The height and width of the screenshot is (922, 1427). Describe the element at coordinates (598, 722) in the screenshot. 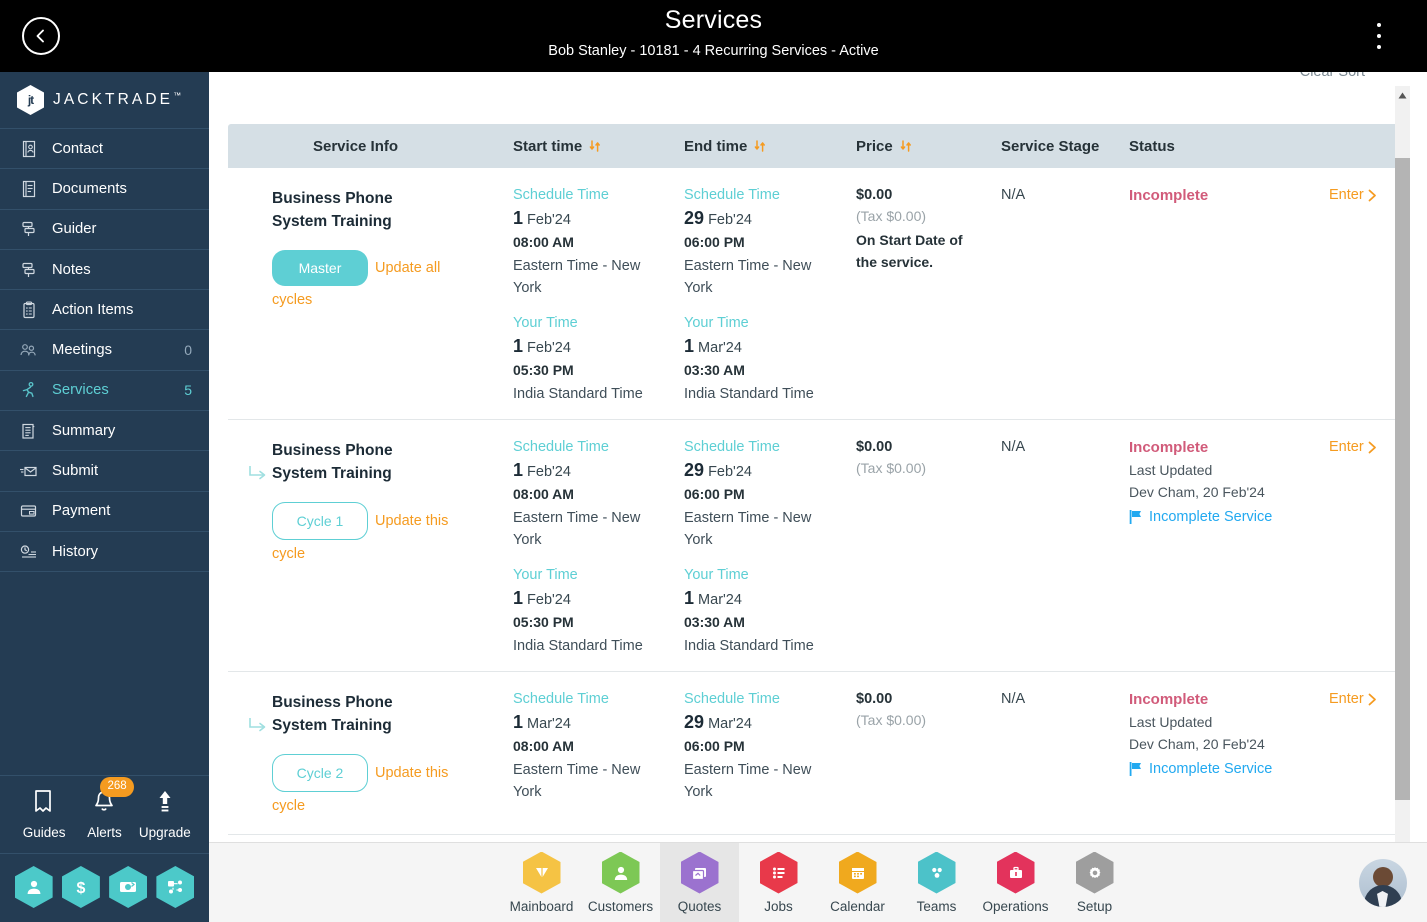

I see `schedule-date: 1 Mar'24` at that location.